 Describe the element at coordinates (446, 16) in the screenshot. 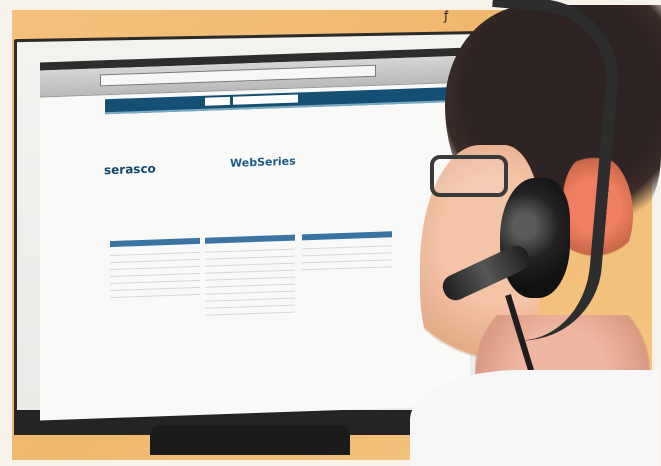

I see `signature-mark: ƒ` at that location.